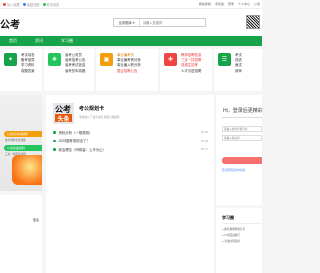 The width and height of the screenshot is (320, 273). I want to click on category-link: 国企招聘公告, so click(129, 71).